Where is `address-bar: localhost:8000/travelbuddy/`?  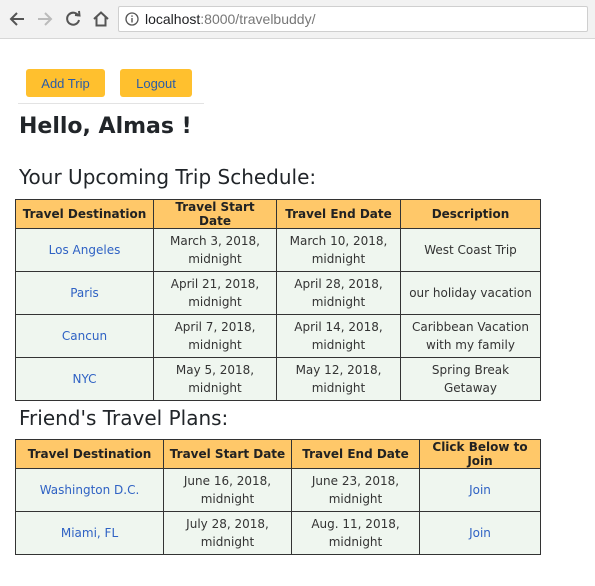 address-bar: localhost:8000/travelbuddy/ is located at coordinates (353, 19).